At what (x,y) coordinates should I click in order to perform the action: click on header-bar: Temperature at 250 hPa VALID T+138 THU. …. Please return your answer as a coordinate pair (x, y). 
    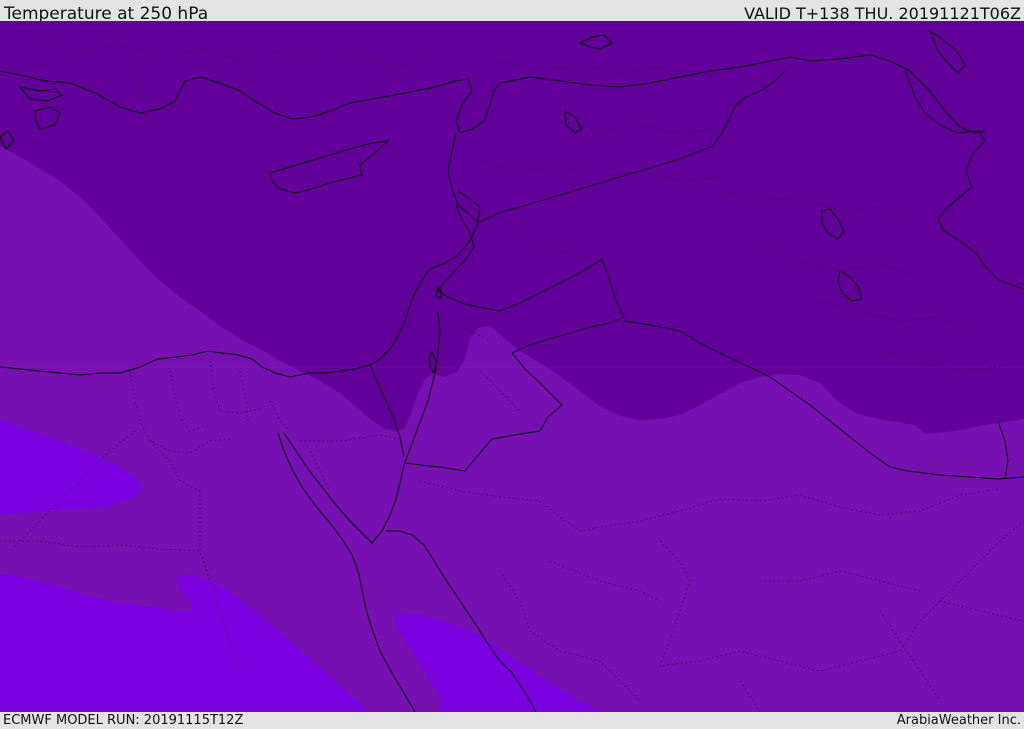
    Looking at the image, I should click on (512, 12).